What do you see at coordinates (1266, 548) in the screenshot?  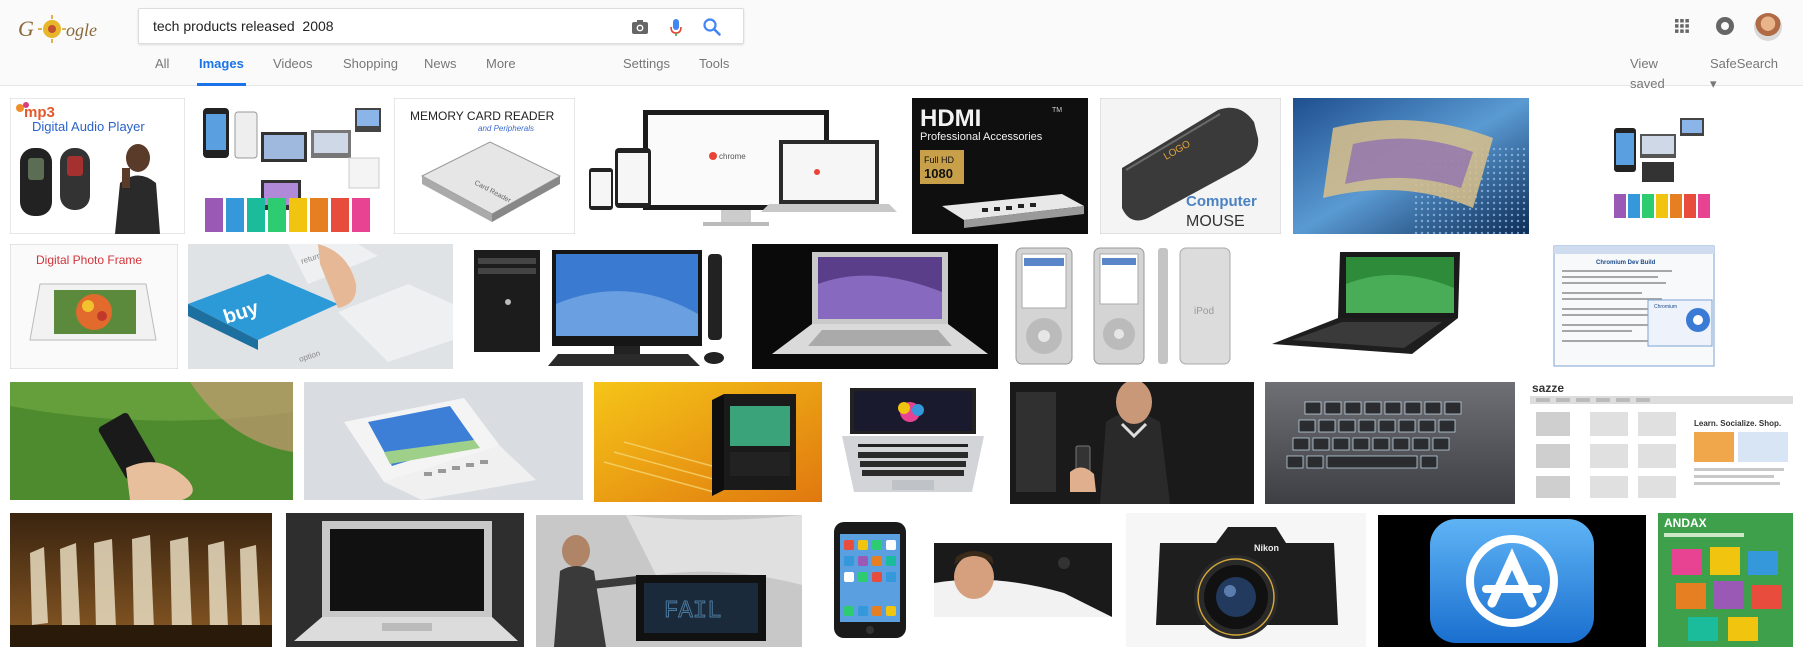 I see `nikon-logo: Nikon` at bounding box center [1266, 548].